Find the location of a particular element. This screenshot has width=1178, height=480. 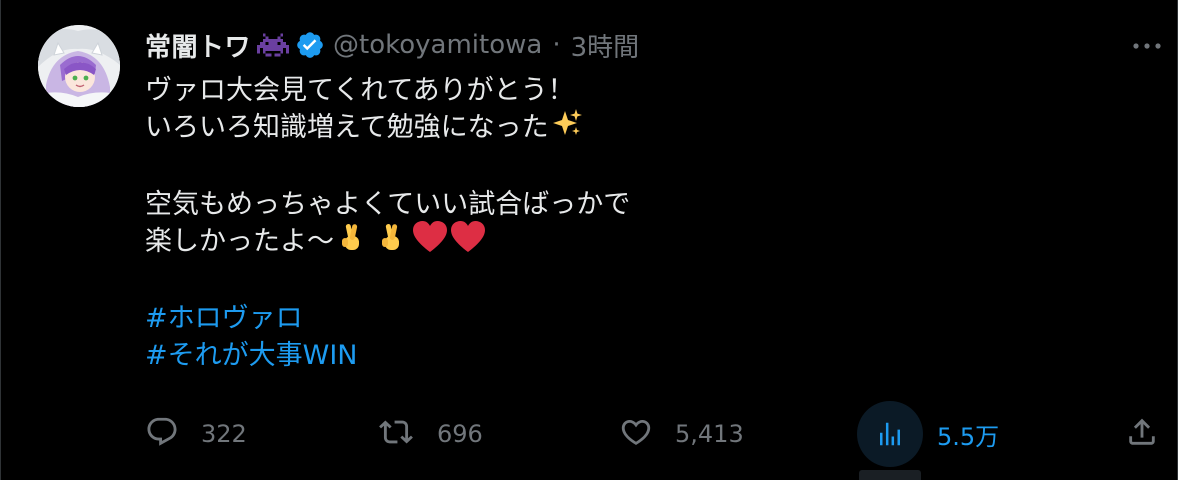

tweet-line: #ホロヴァロ is located at coordinates (625, 318).